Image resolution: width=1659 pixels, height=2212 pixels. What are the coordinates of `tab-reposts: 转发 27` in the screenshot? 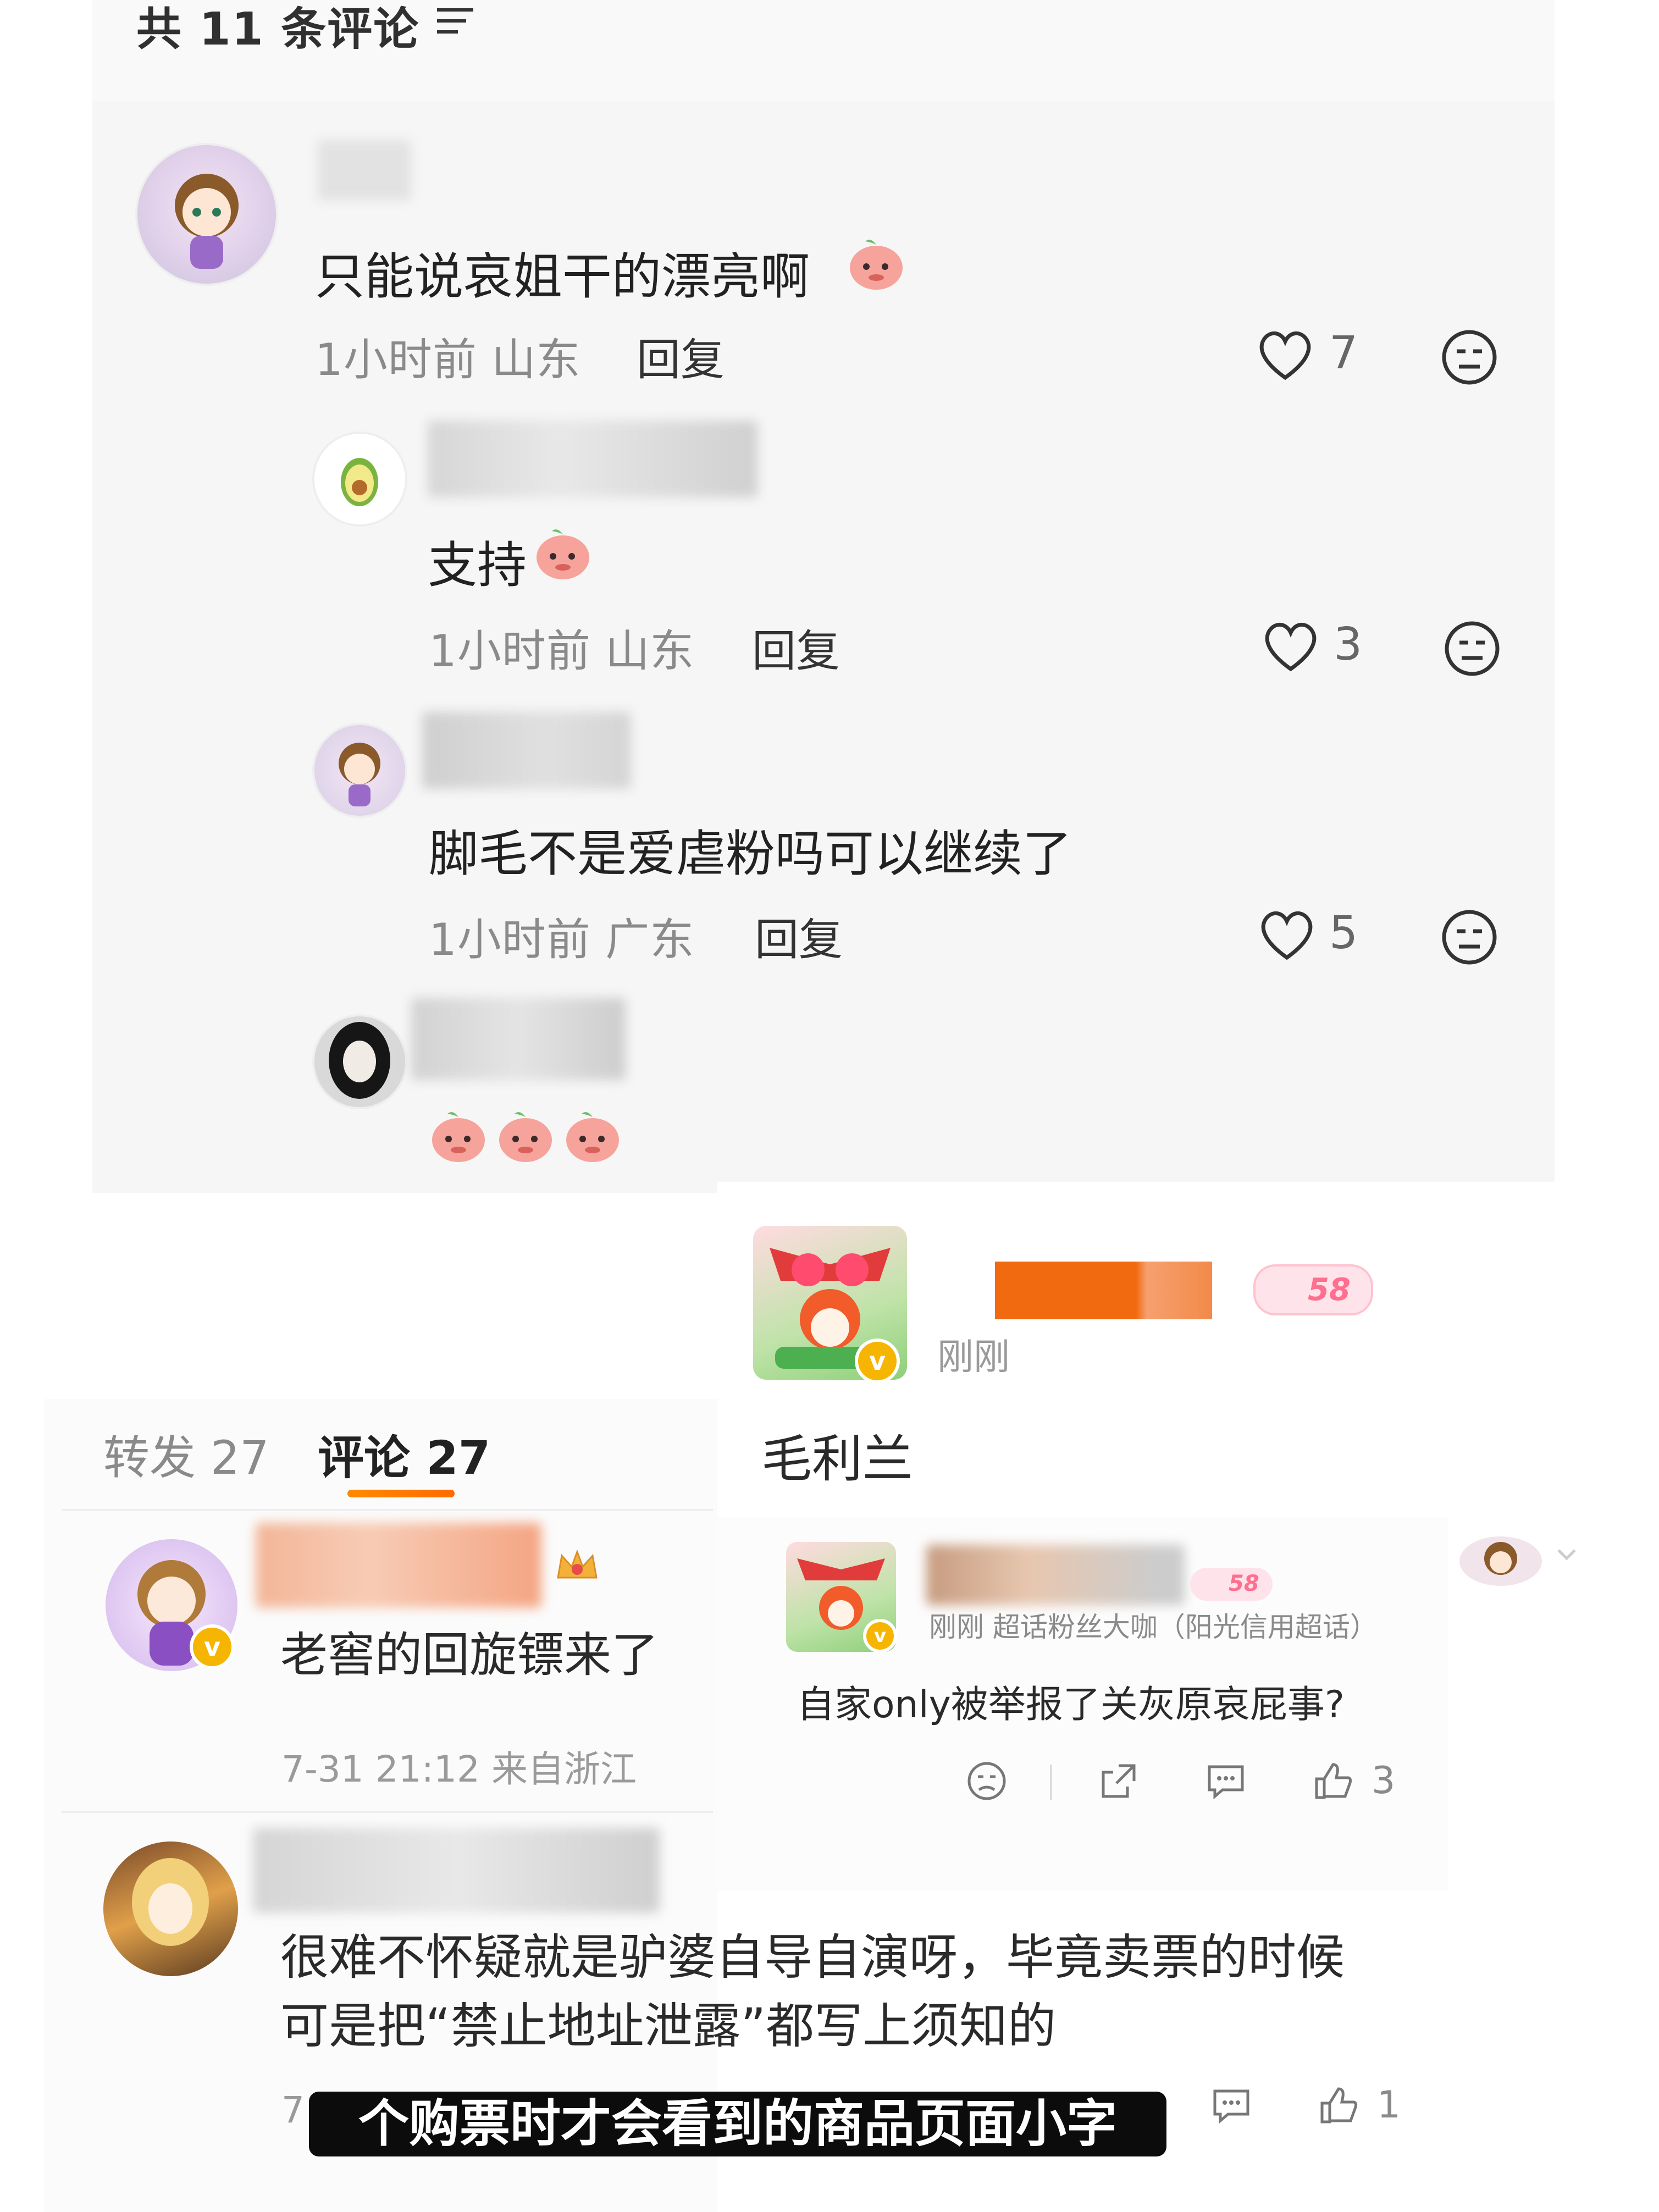 It's located at (186, 1454).